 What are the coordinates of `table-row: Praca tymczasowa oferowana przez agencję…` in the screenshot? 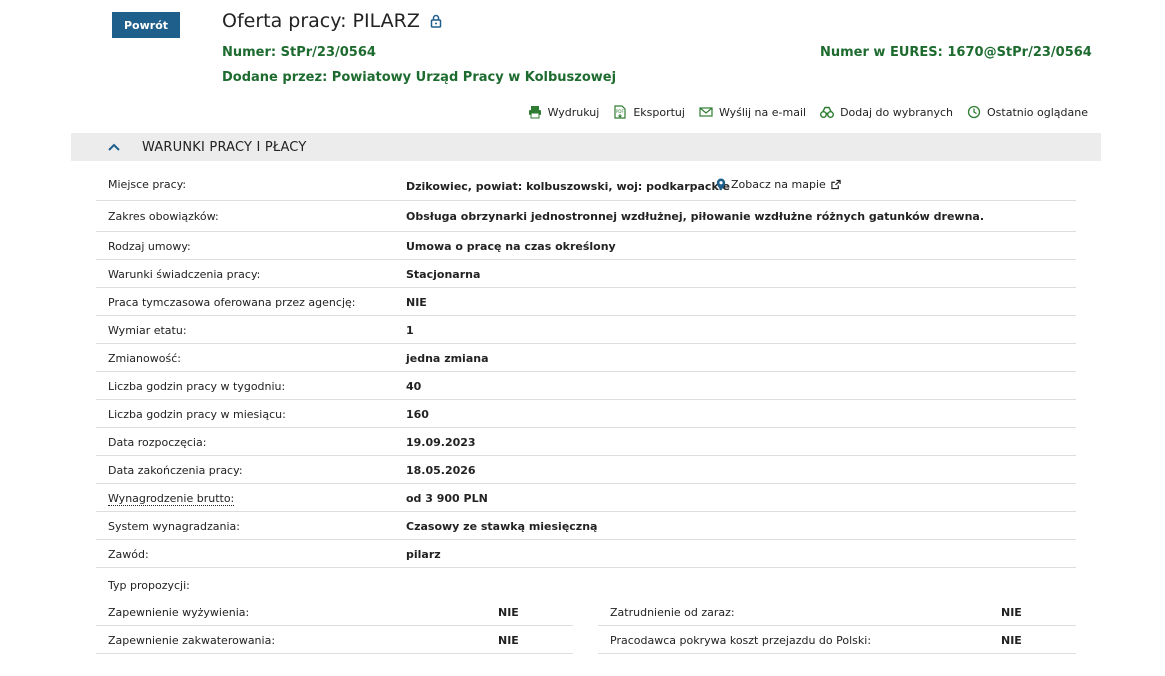 It's located at (586, 302).